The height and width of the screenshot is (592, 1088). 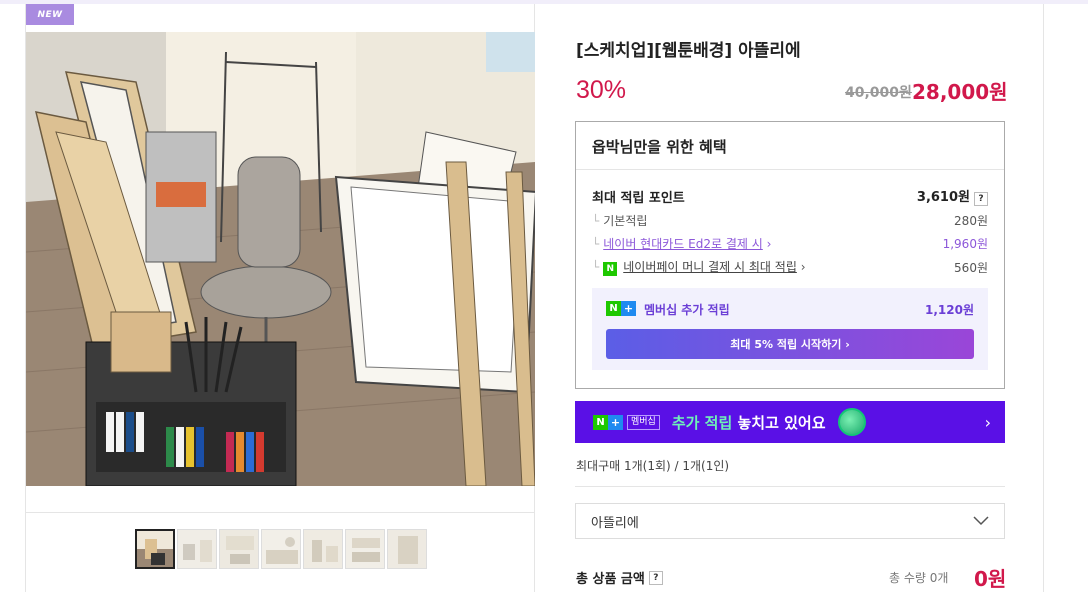 What do you see at coordinates (790, 220) in the screenshot?
I see `points-row-basic: └ 기본적립 280원` at bounding box center [790, 220].